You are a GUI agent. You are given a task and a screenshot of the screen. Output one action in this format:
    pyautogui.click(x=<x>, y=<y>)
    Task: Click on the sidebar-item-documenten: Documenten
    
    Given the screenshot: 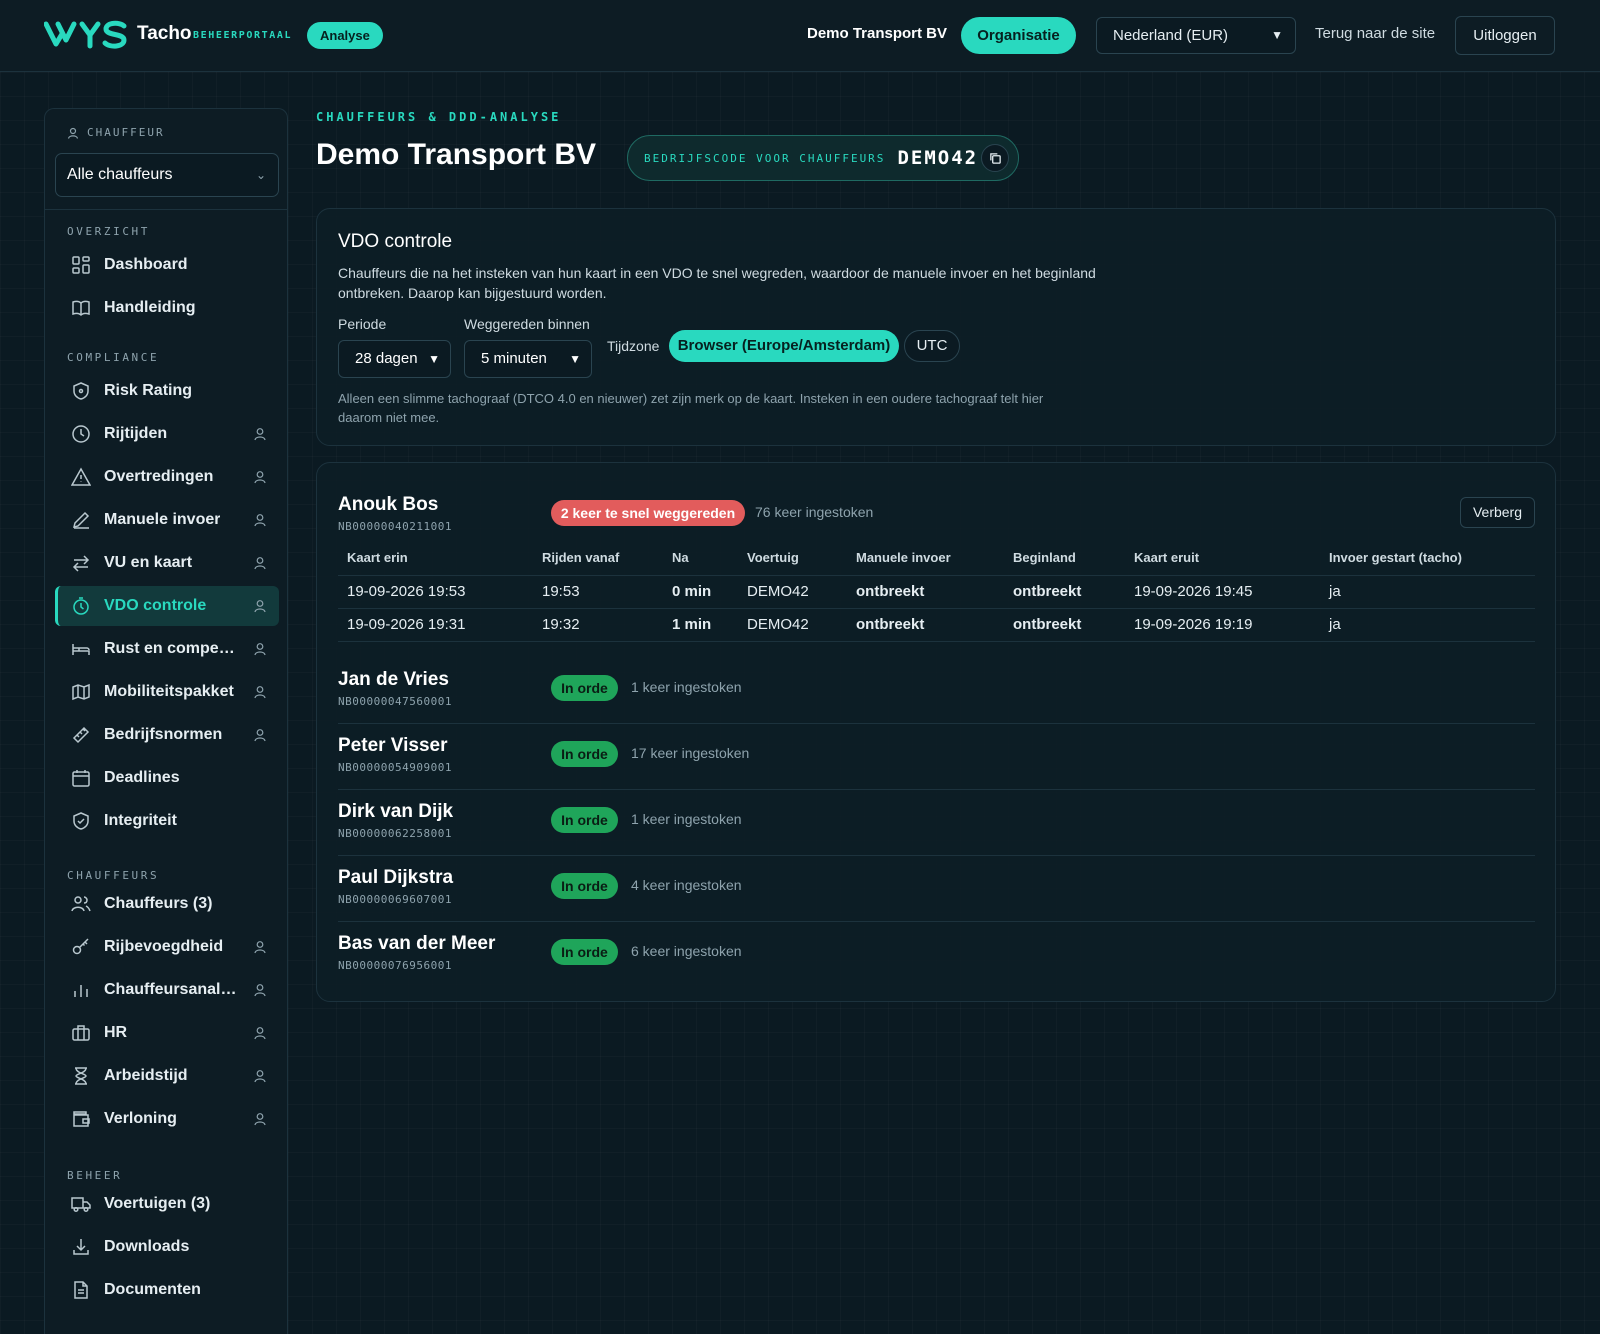 What is the action you would take?
    pyautogui.click(x=167, y=1290)
    